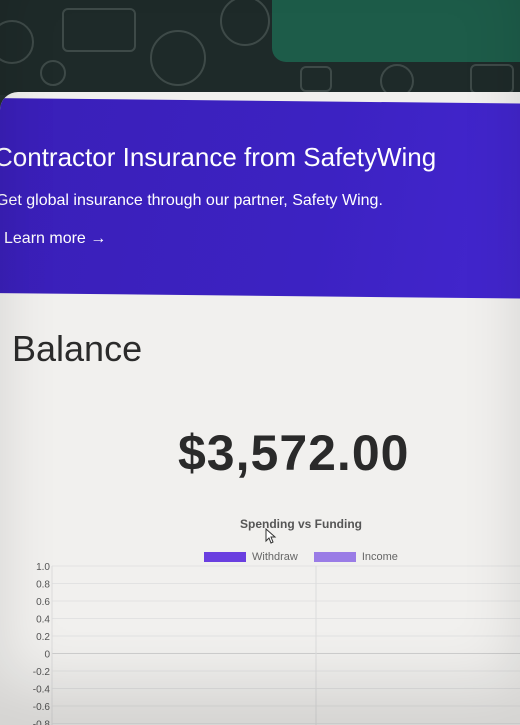 The width and height of the screenshot is (520, 725). Describe the element at coordinates (396, 31) in the screenshot. I see `chat-message-bubble` at that location.